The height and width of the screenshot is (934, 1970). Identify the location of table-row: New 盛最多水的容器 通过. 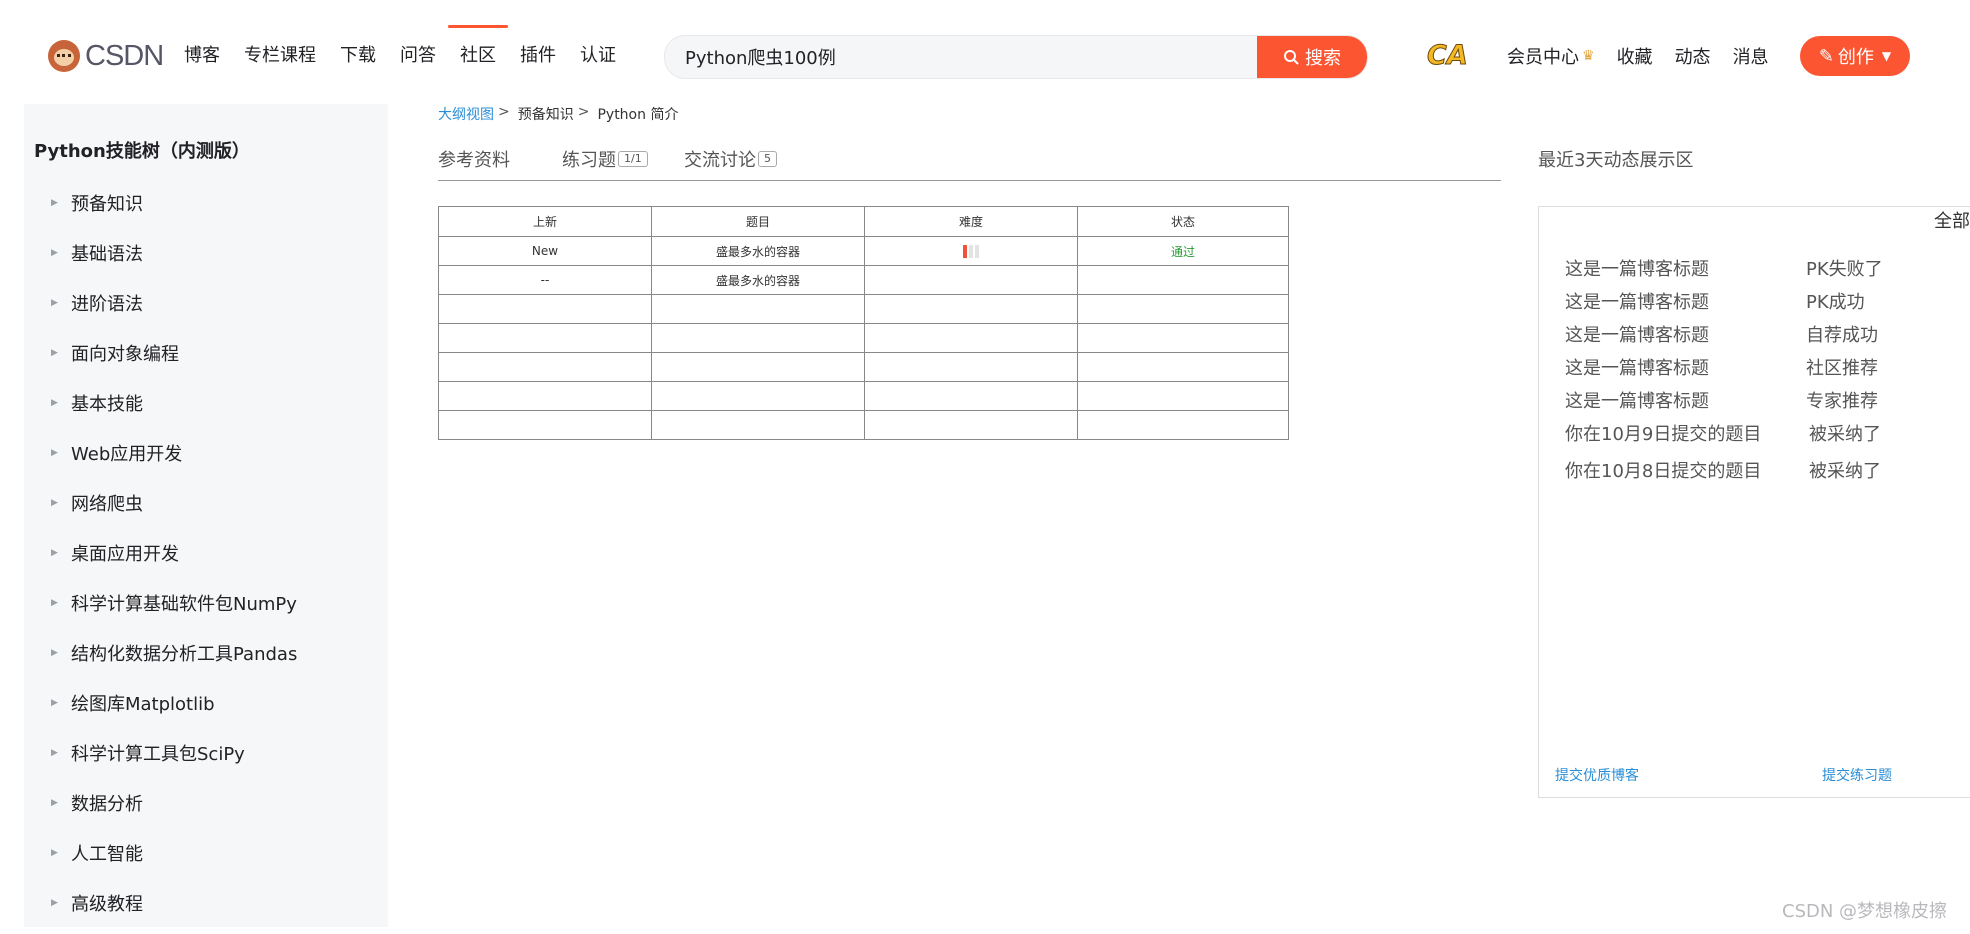
(863, 251).